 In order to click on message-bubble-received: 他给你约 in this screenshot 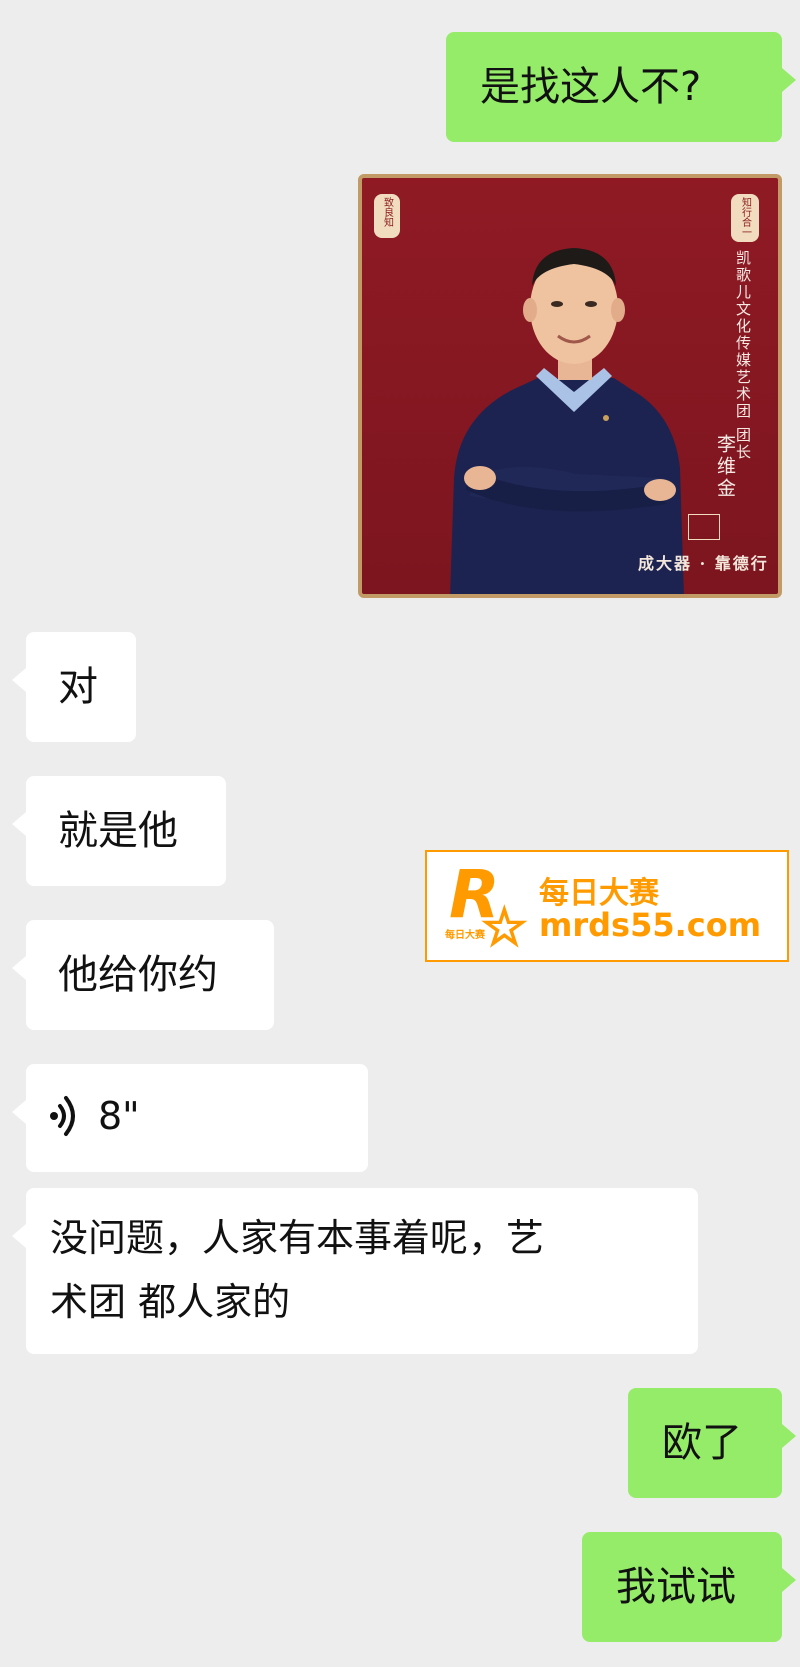, I will do `click(143, 975)`.